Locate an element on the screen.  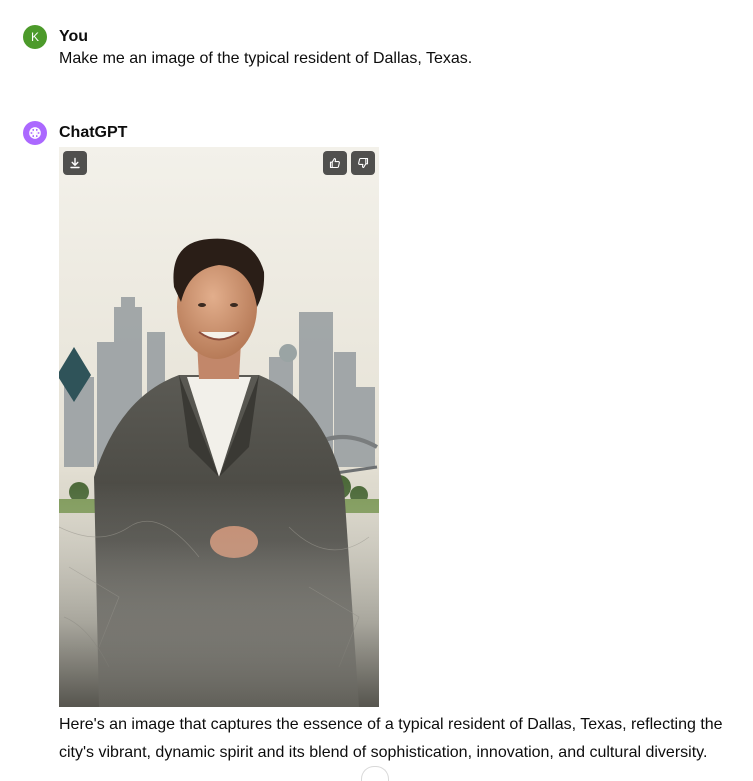
user-avatar: K is located at coordinates (35, 37).